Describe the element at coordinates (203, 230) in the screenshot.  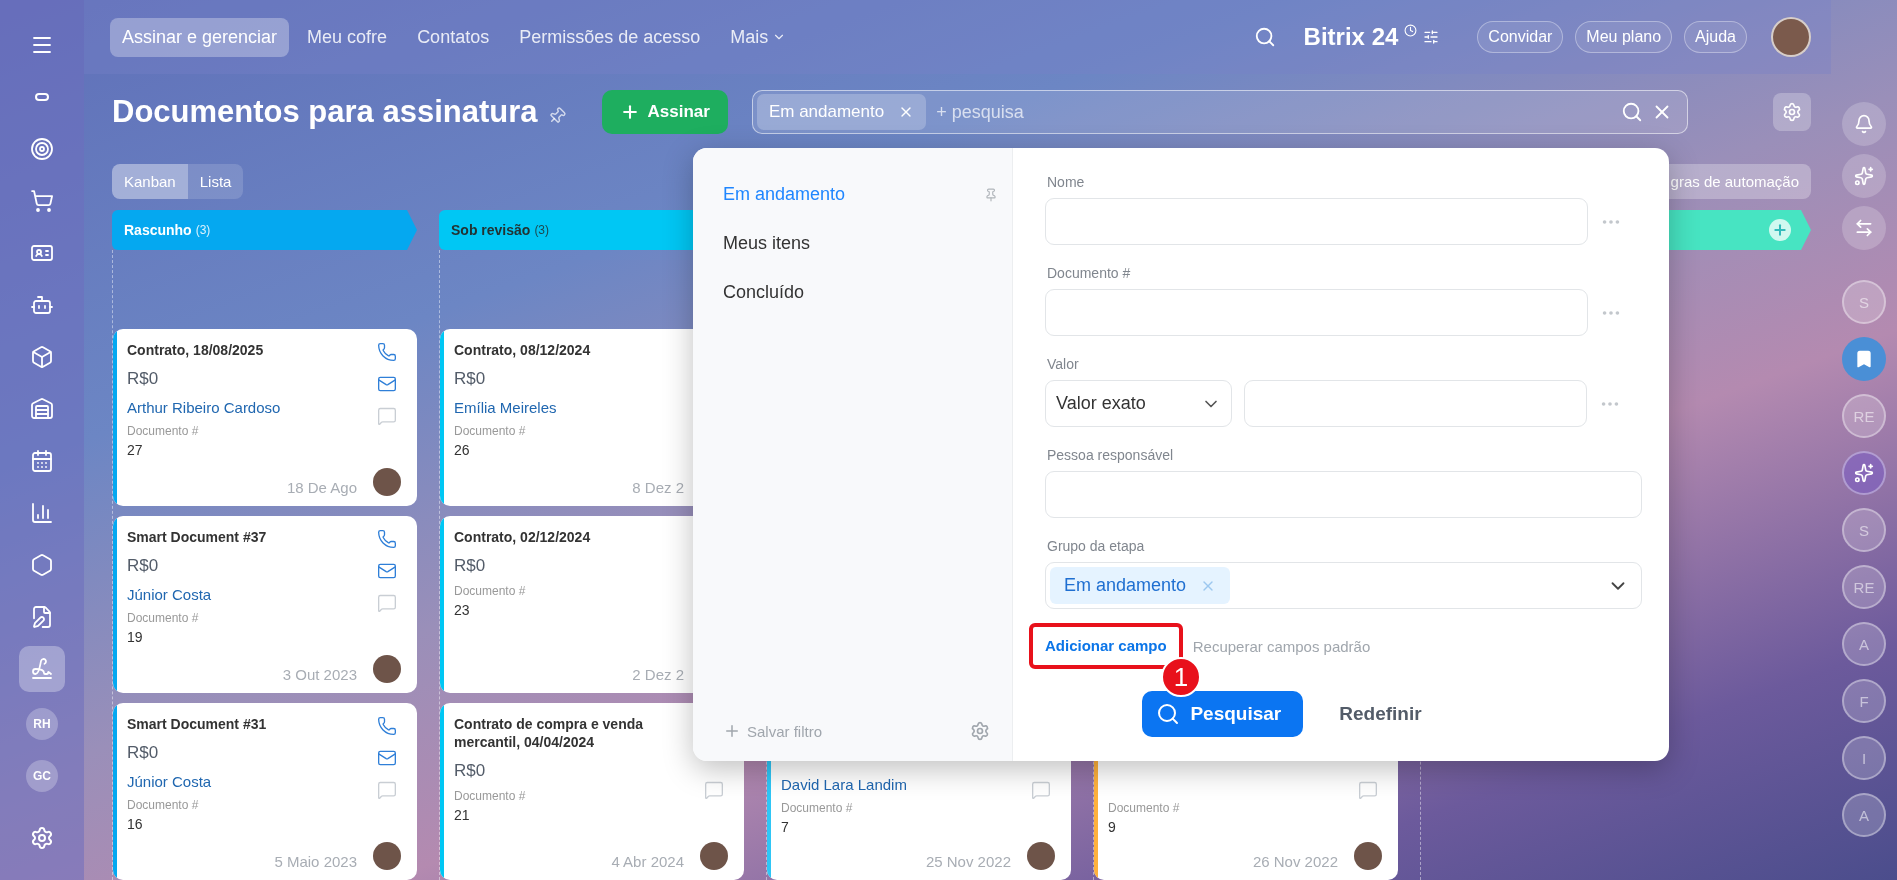
I see `column-count: (3)` at that location.